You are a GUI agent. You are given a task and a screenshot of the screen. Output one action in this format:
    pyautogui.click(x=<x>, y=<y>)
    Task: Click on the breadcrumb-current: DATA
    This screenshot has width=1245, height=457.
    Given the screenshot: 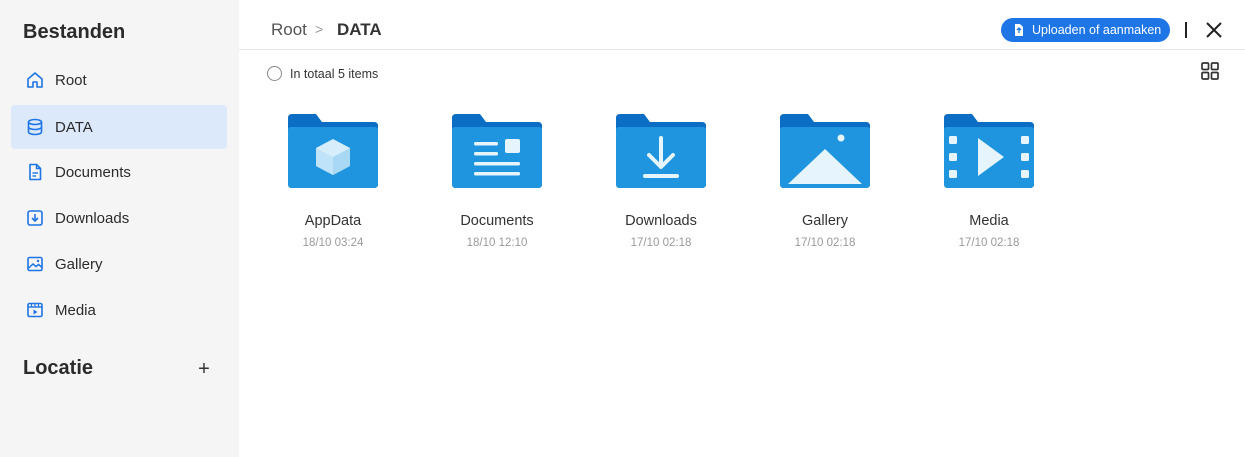 What is the action you would take?
    pyautogui.click(x=359, y=29)
    